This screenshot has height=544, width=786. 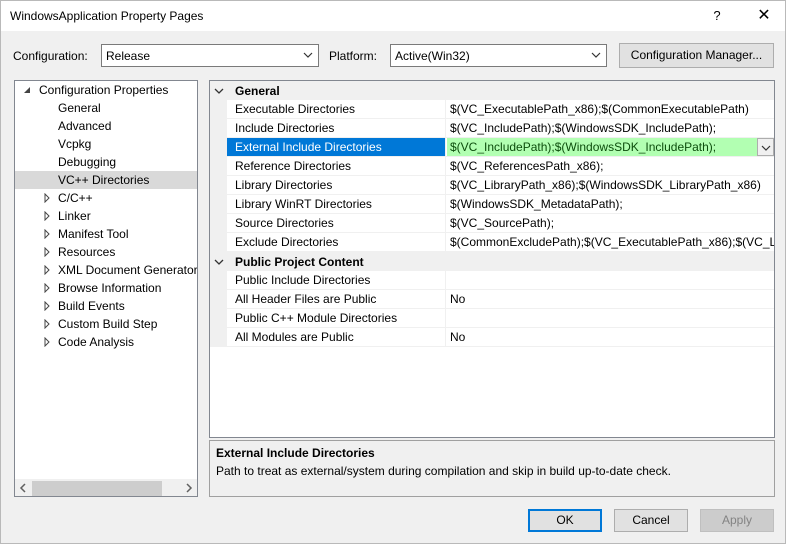 I want to click on property-row: Source Directories $(VC_SourcePath);, so click(x=500, y=223).